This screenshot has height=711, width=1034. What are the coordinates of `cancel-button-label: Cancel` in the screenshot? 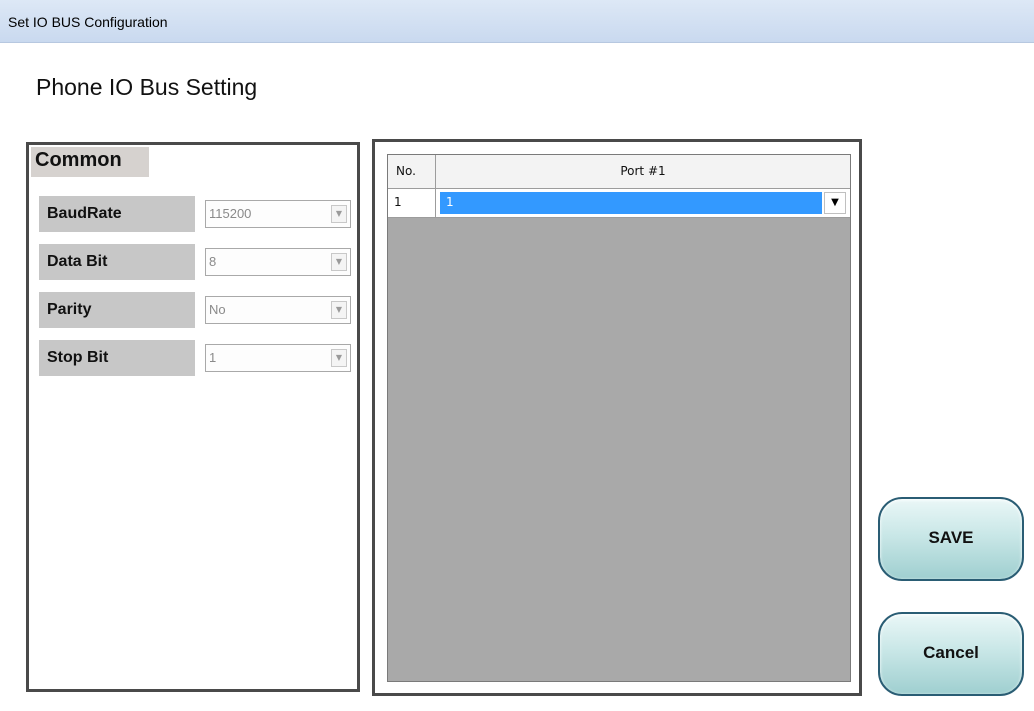 It's located at (951, 652).